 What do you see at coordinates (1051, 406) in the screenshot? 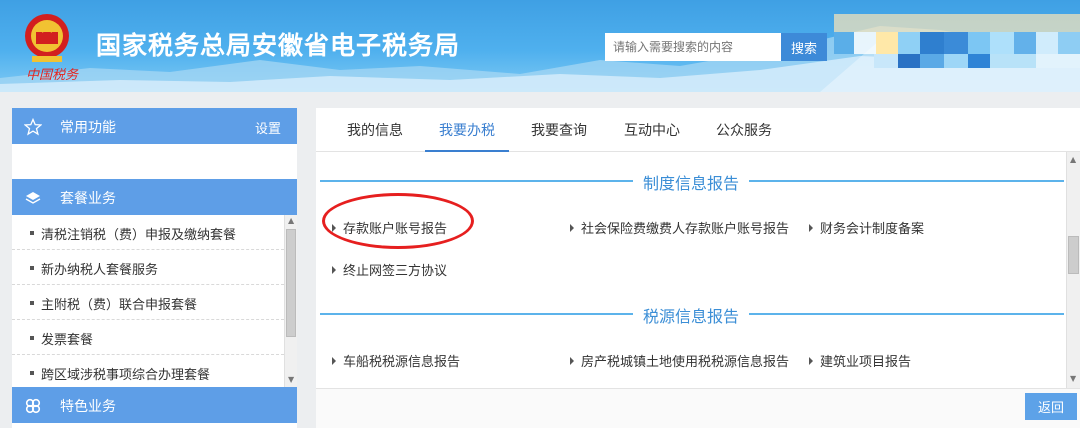
I see `back-button: 返回` at bounding box center [1051, 406].